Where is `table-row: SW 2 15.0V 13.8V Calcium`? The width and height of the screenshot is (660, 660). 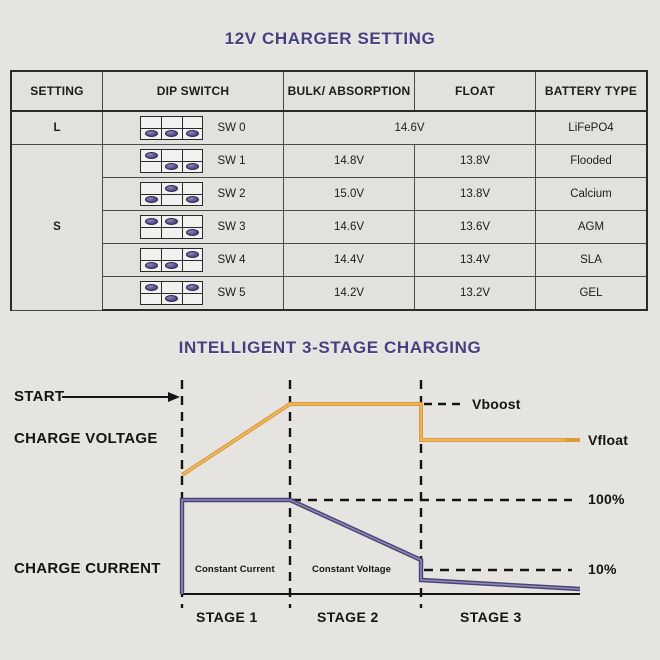
table-row: SW 2 15.0V 13.8V Calcium is located at coordinates (329, 194).